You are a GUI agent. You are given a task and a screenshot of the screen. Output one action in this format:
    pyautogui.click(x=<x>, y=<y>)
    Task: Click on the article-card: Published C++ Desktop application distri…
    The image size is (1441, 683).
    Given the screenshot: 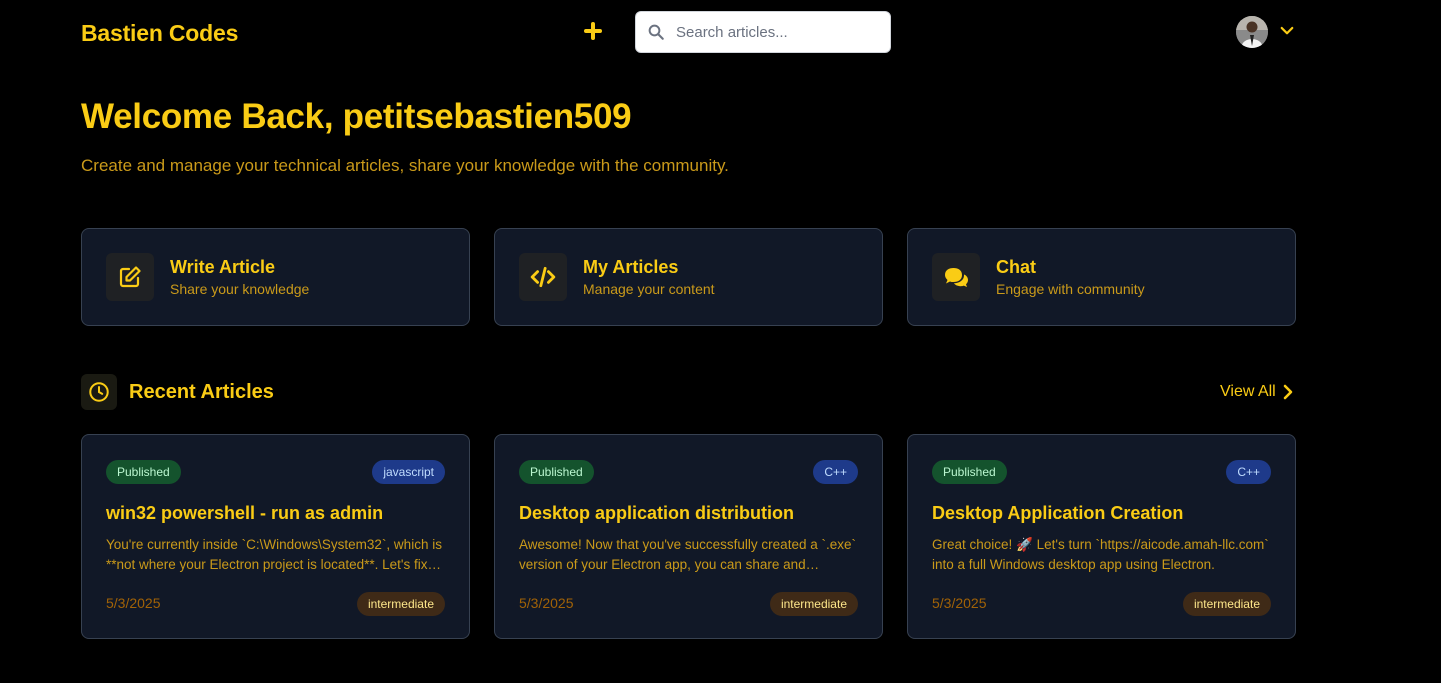 What is the action you would take?
    pyautogui.click(x=688, y=536)
    